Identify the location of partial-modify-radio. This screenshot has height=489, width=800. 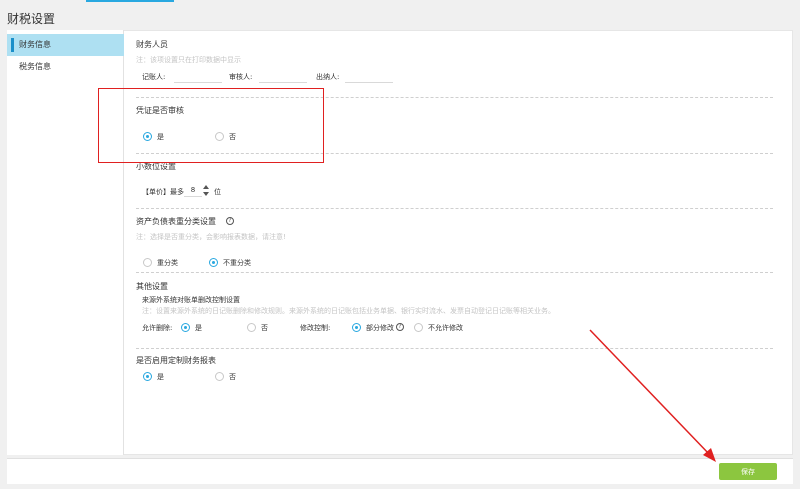
(356, 327).